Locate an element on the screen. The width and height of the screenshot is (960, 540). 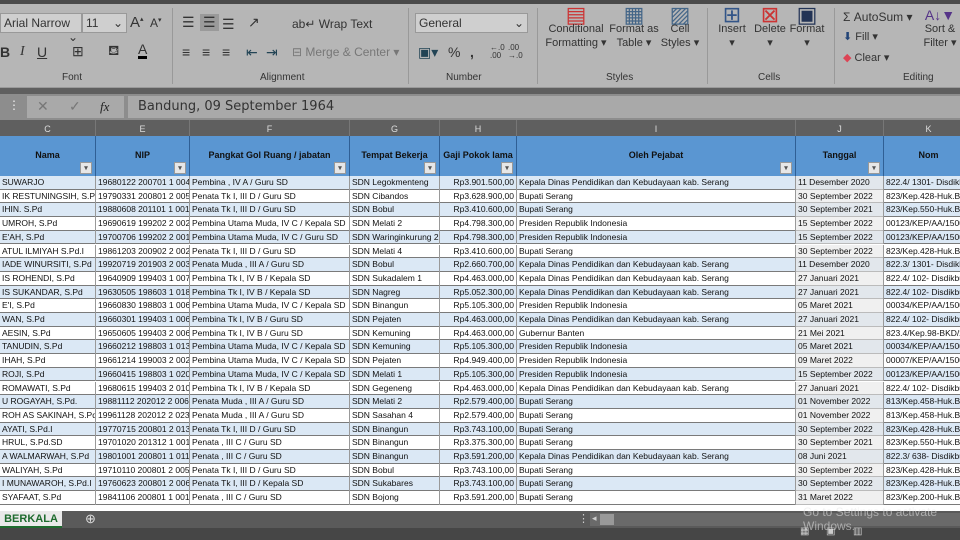
cell-nip: 19680122 200701 1 004 is located at coordinates (143, 183).